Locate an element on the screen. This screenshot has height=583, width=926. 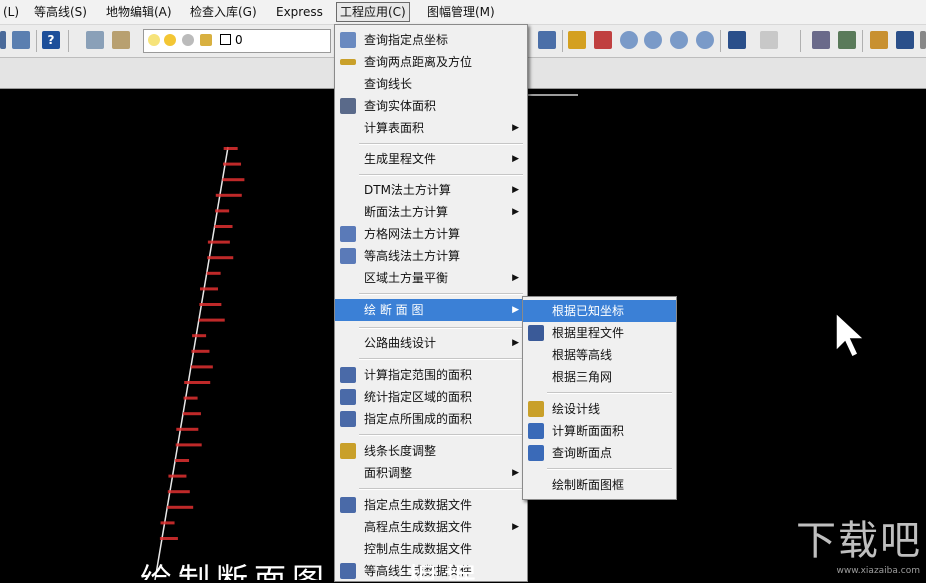
menu-item-contours: 等高线(S) is located at coordinates (60, 12).